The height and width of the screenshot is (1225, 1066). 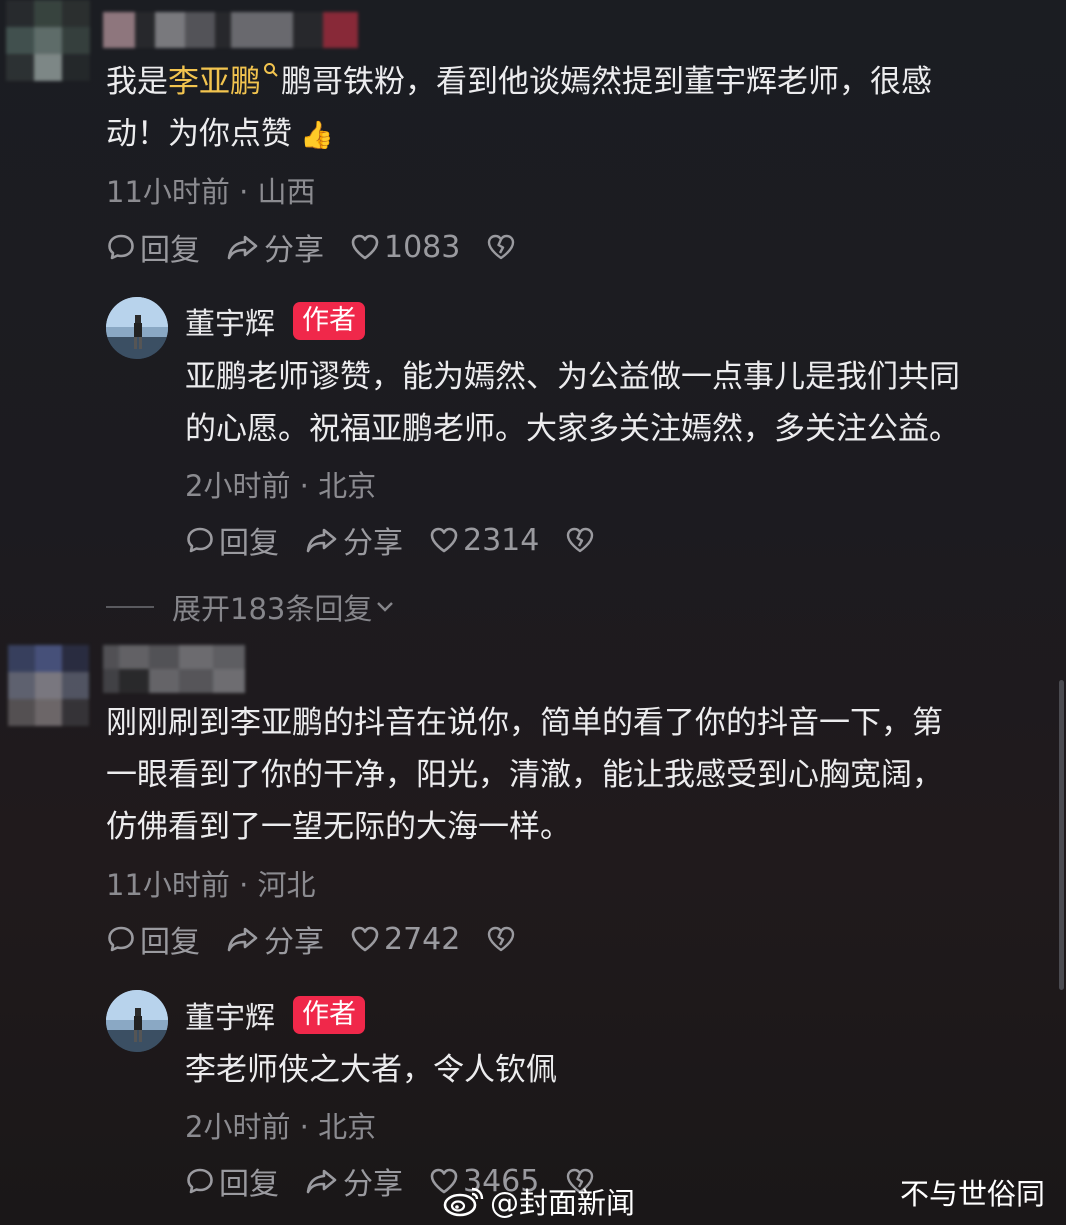 I want to click on like-button: 2314, so click(x=484, y=540).